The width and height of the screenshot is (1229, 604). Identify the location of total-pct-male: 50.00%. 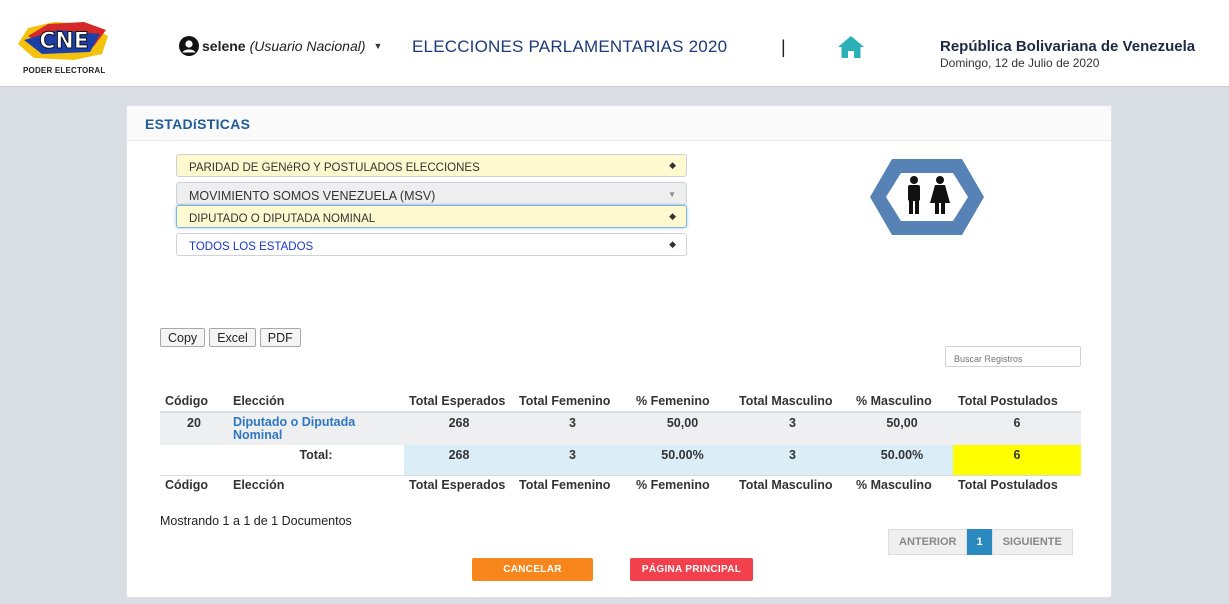
(902, 460).